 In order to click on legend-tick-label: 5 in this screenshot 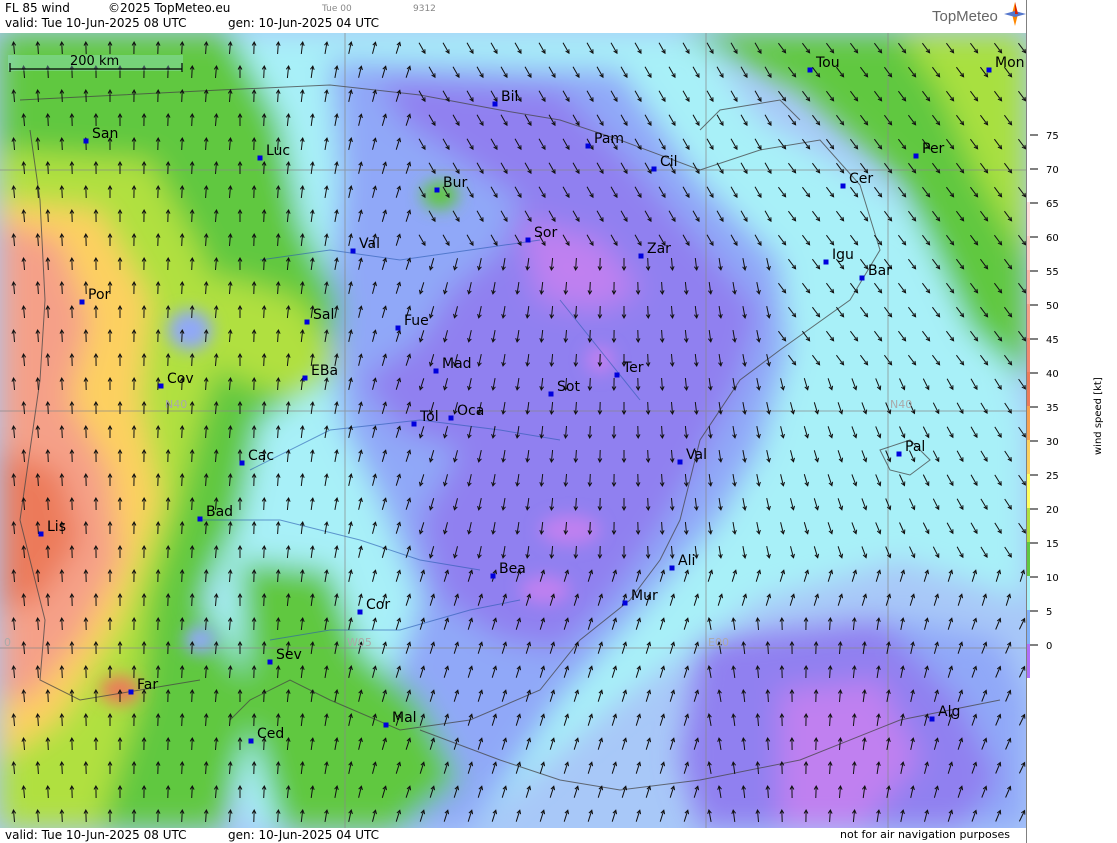, I will do `click(1049, 612)`.